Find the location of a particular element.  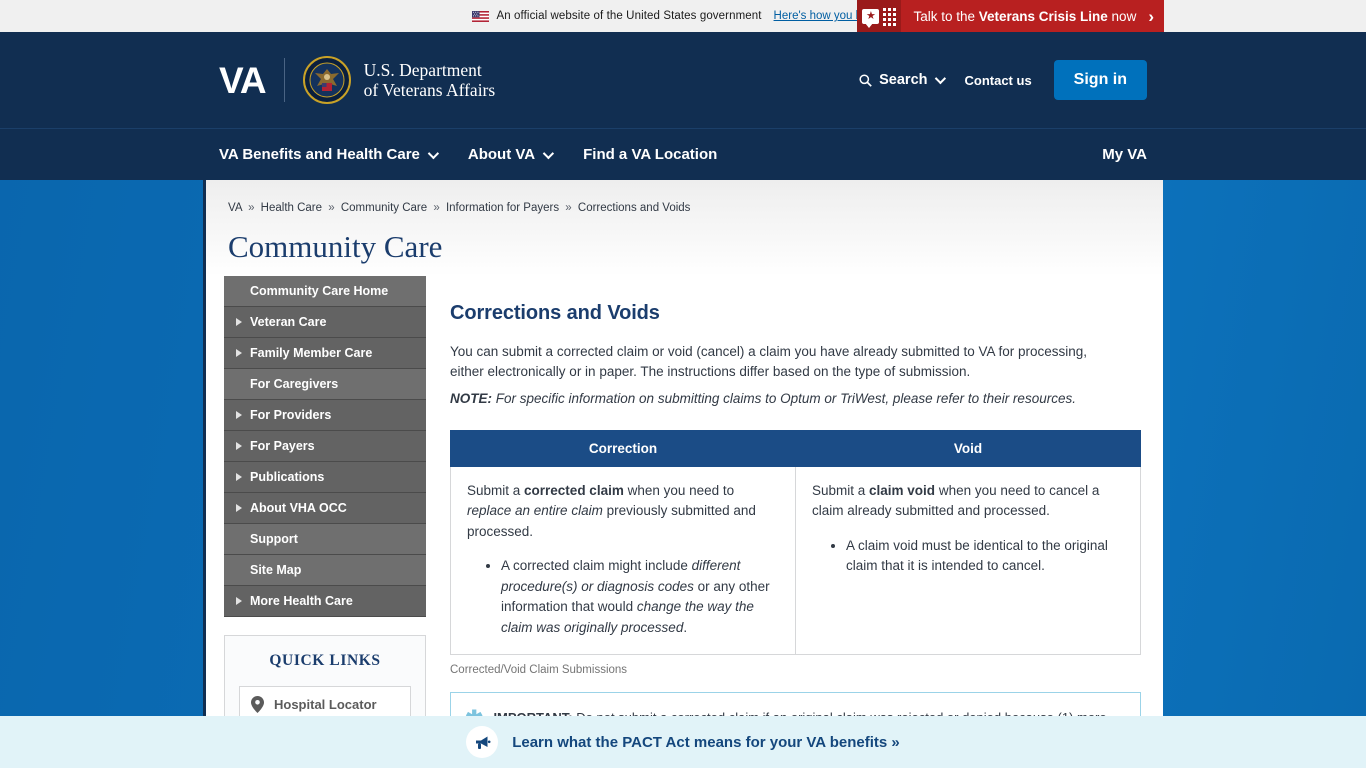

department-line-2: of Veterans Affairs is located at coordinates (429, 90).